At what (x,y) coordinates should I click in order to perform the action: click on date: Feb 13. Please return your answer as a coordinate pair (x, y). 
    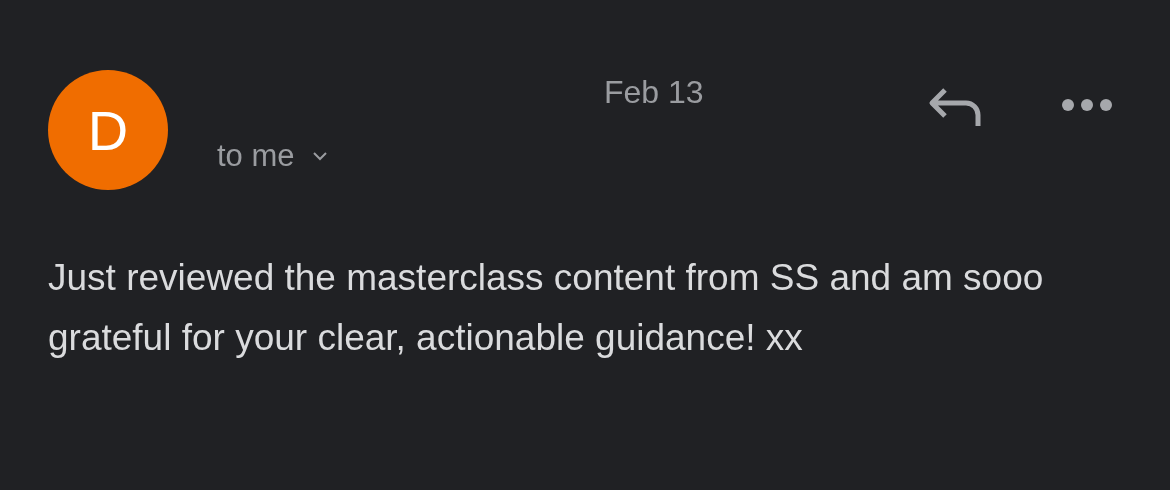
    Looking at the image, I should click on (654, 92).